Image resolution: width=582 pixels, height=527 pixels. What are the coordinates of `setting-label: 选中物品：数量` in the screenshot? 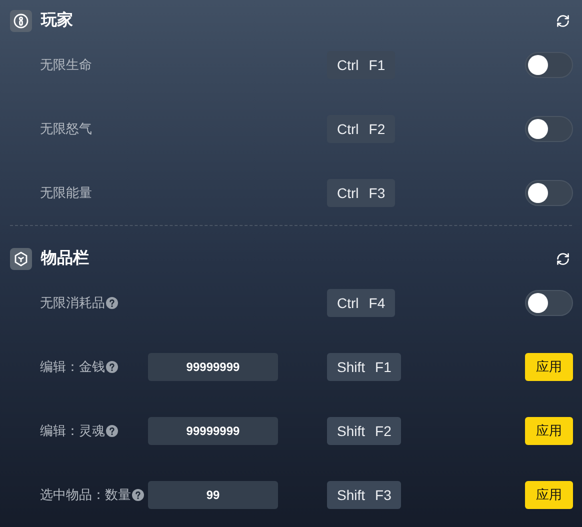 It's located at (85, 495).